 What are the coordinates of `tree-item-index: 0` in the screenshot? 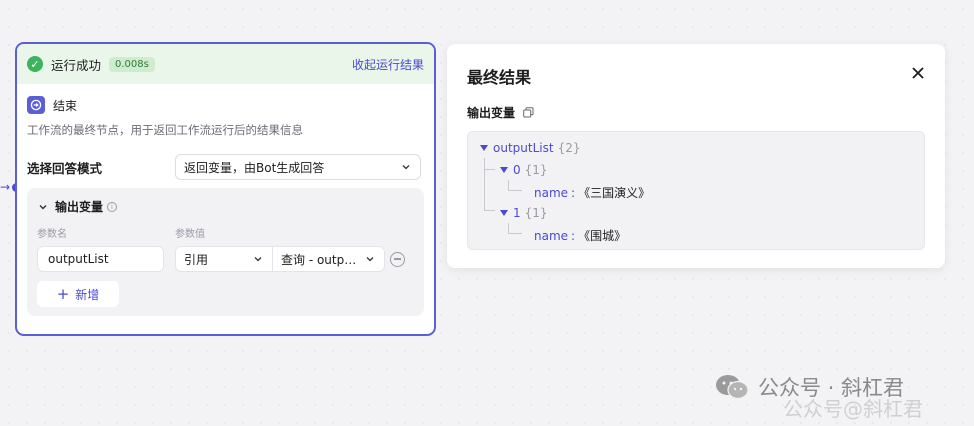 It's located at (517, 170).